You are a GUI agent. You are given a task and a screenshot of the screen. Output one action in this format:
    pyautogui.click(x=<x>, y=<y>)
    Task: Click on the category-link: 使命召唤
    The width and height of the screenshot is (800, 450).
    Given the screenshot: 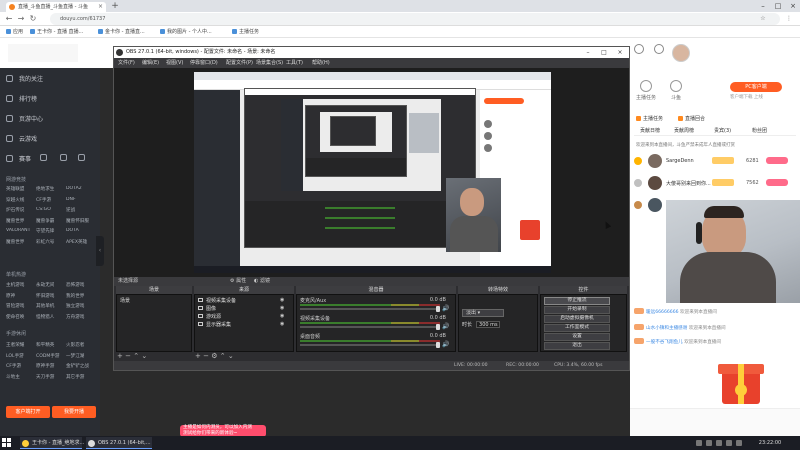 What is the action you would take?
    pyautogui.click(x=21, y=317)
    